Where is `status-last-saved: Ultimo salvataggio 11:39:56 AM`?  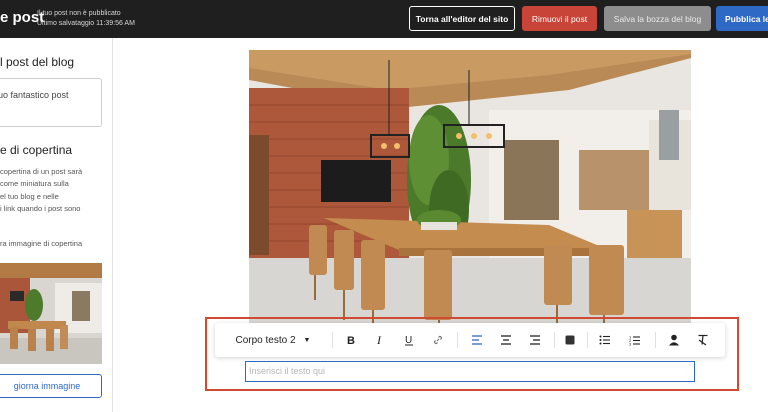
status-last-saved: Ultimo salvataggio 11:39:56 AM is located at coordinates (86, 23).